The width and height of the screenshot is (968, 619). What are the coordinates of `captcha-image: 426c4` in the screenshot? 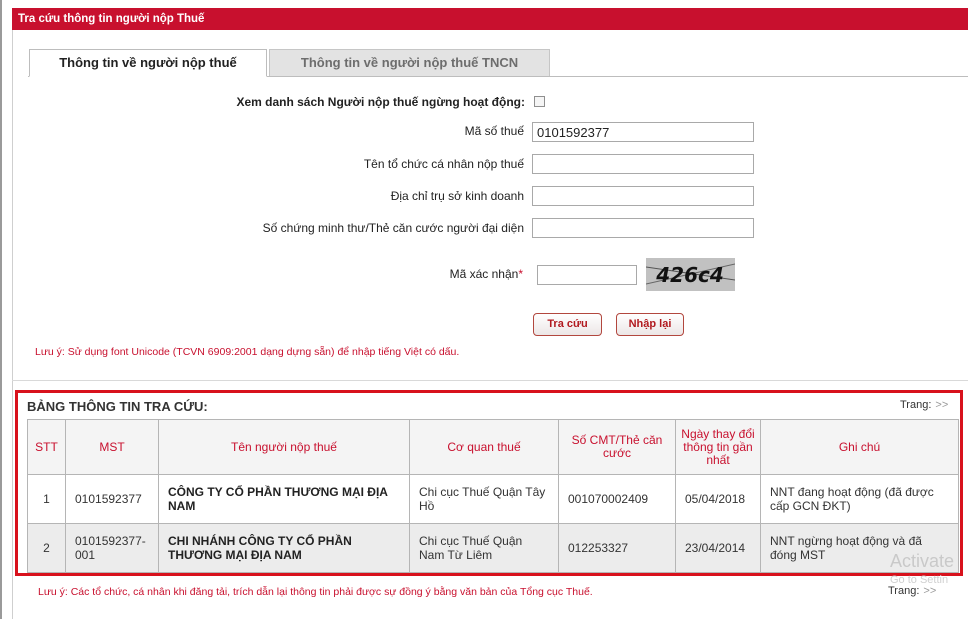 It's located at (690, 274).